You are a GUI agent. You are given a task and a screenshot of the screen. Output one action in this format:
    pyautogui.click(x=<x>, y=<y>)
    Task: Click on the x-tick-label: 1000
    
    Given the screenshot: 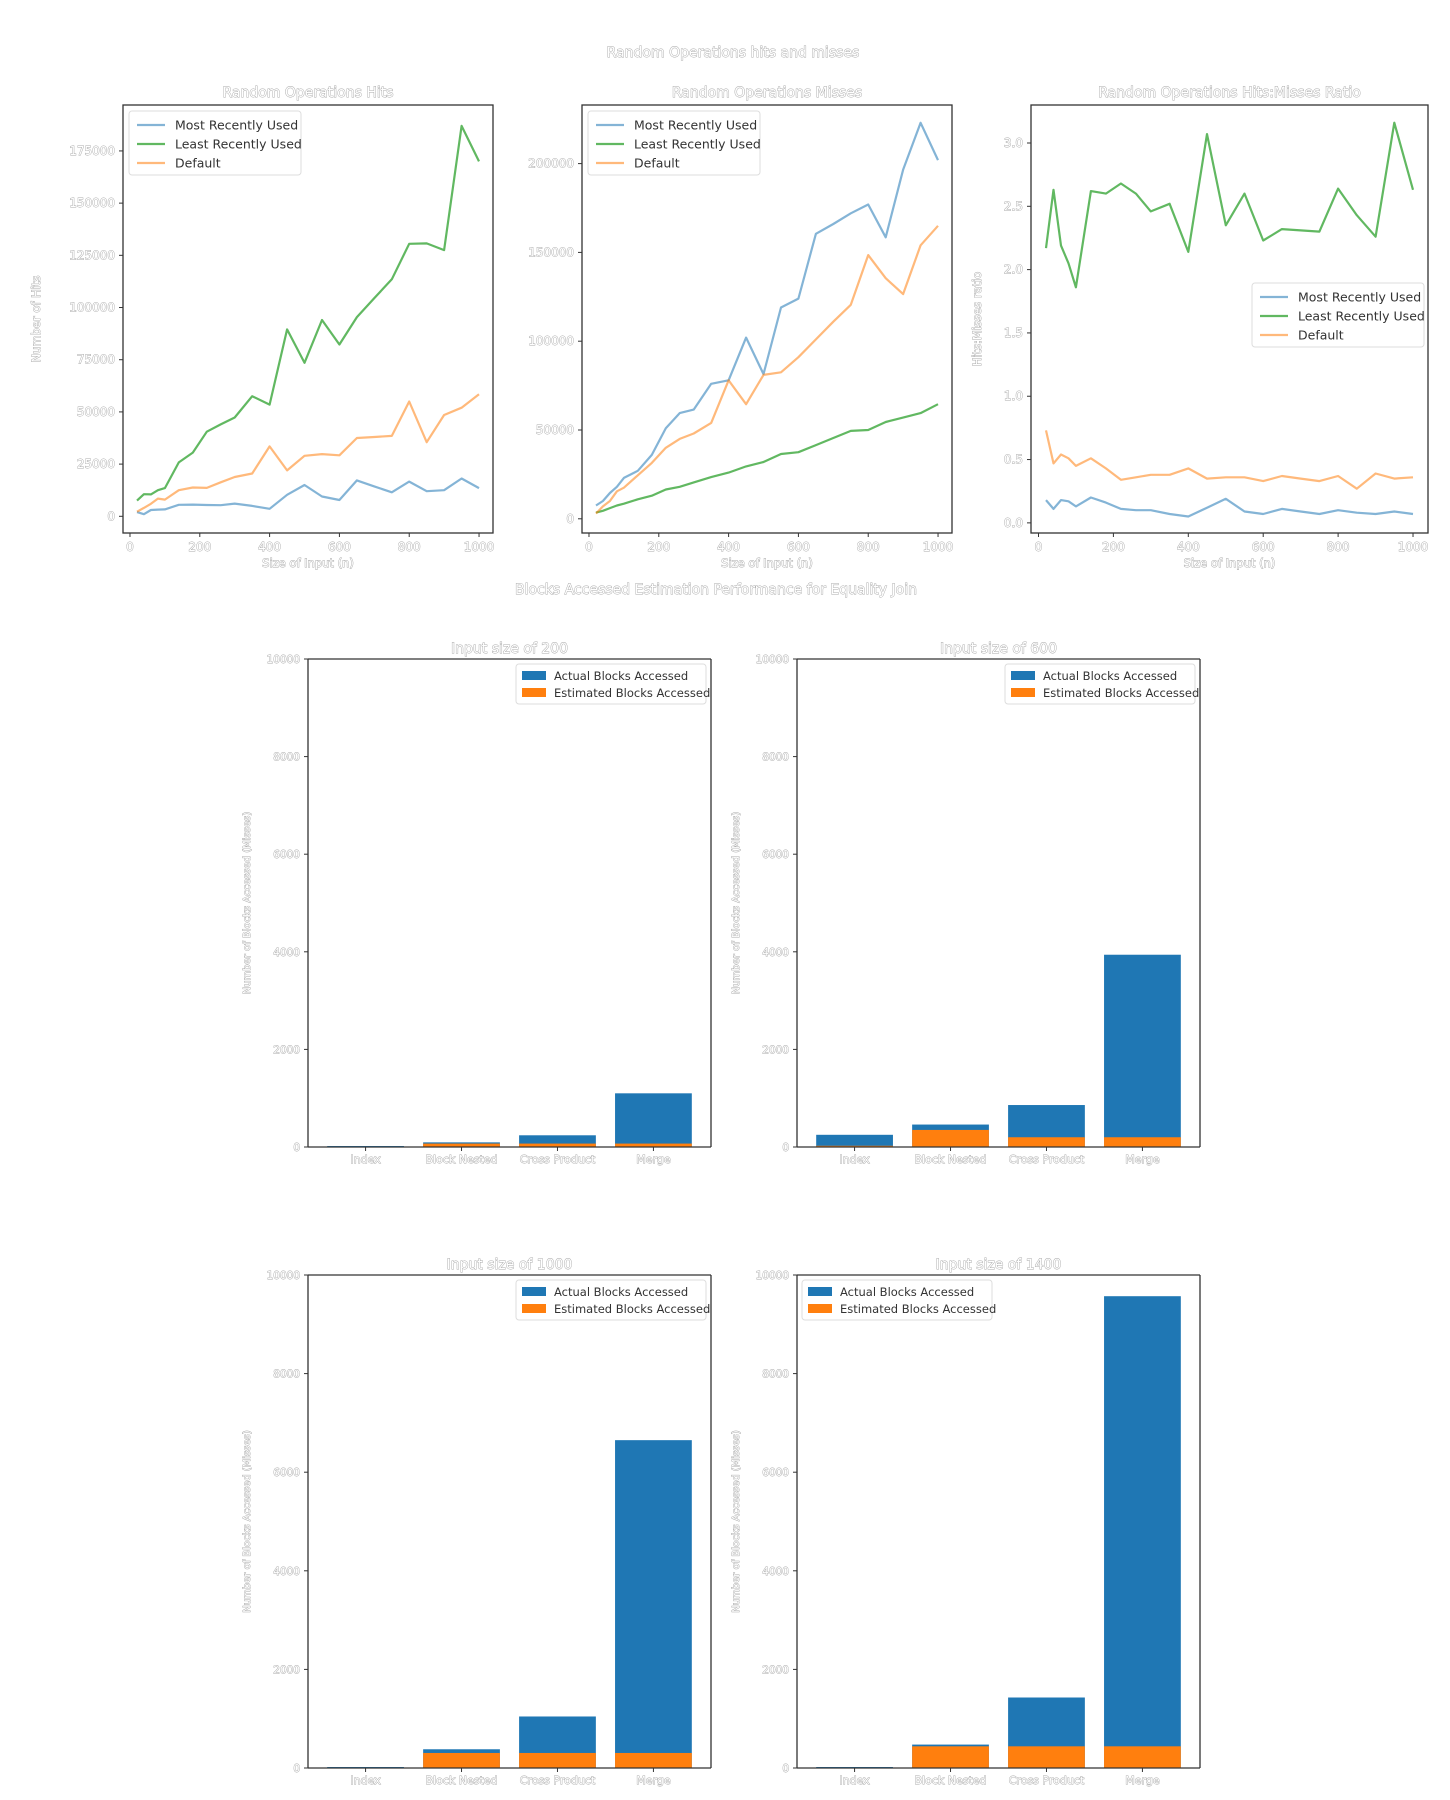 What is the action you would take?
    pyautogui.click(x=1413, y=547)
    